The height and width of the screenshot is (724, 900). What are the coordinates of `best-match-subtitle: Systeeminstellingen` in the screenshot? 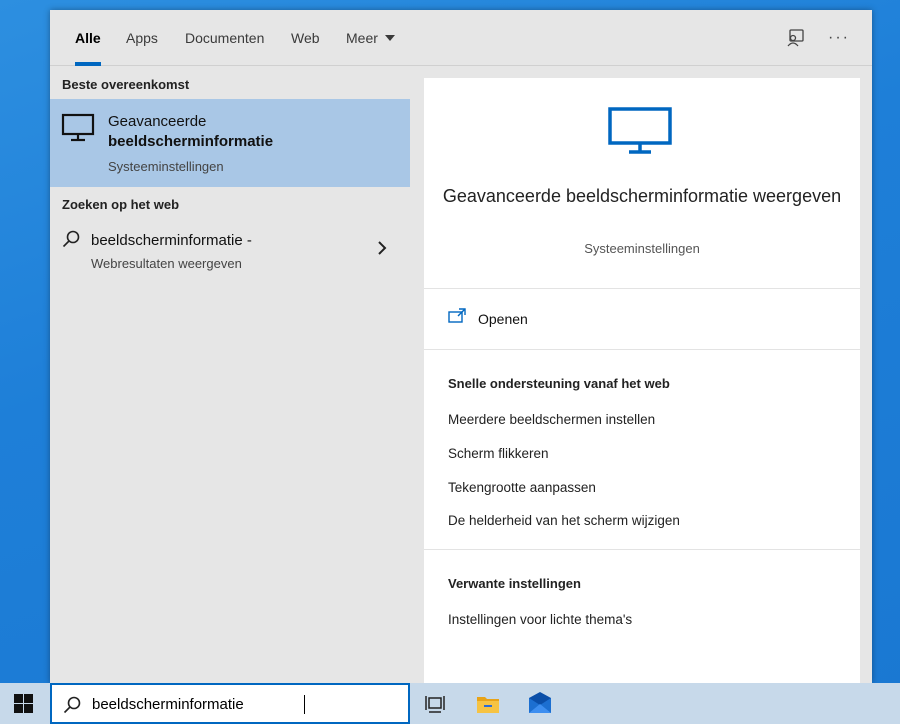 It's located at (166, 166).